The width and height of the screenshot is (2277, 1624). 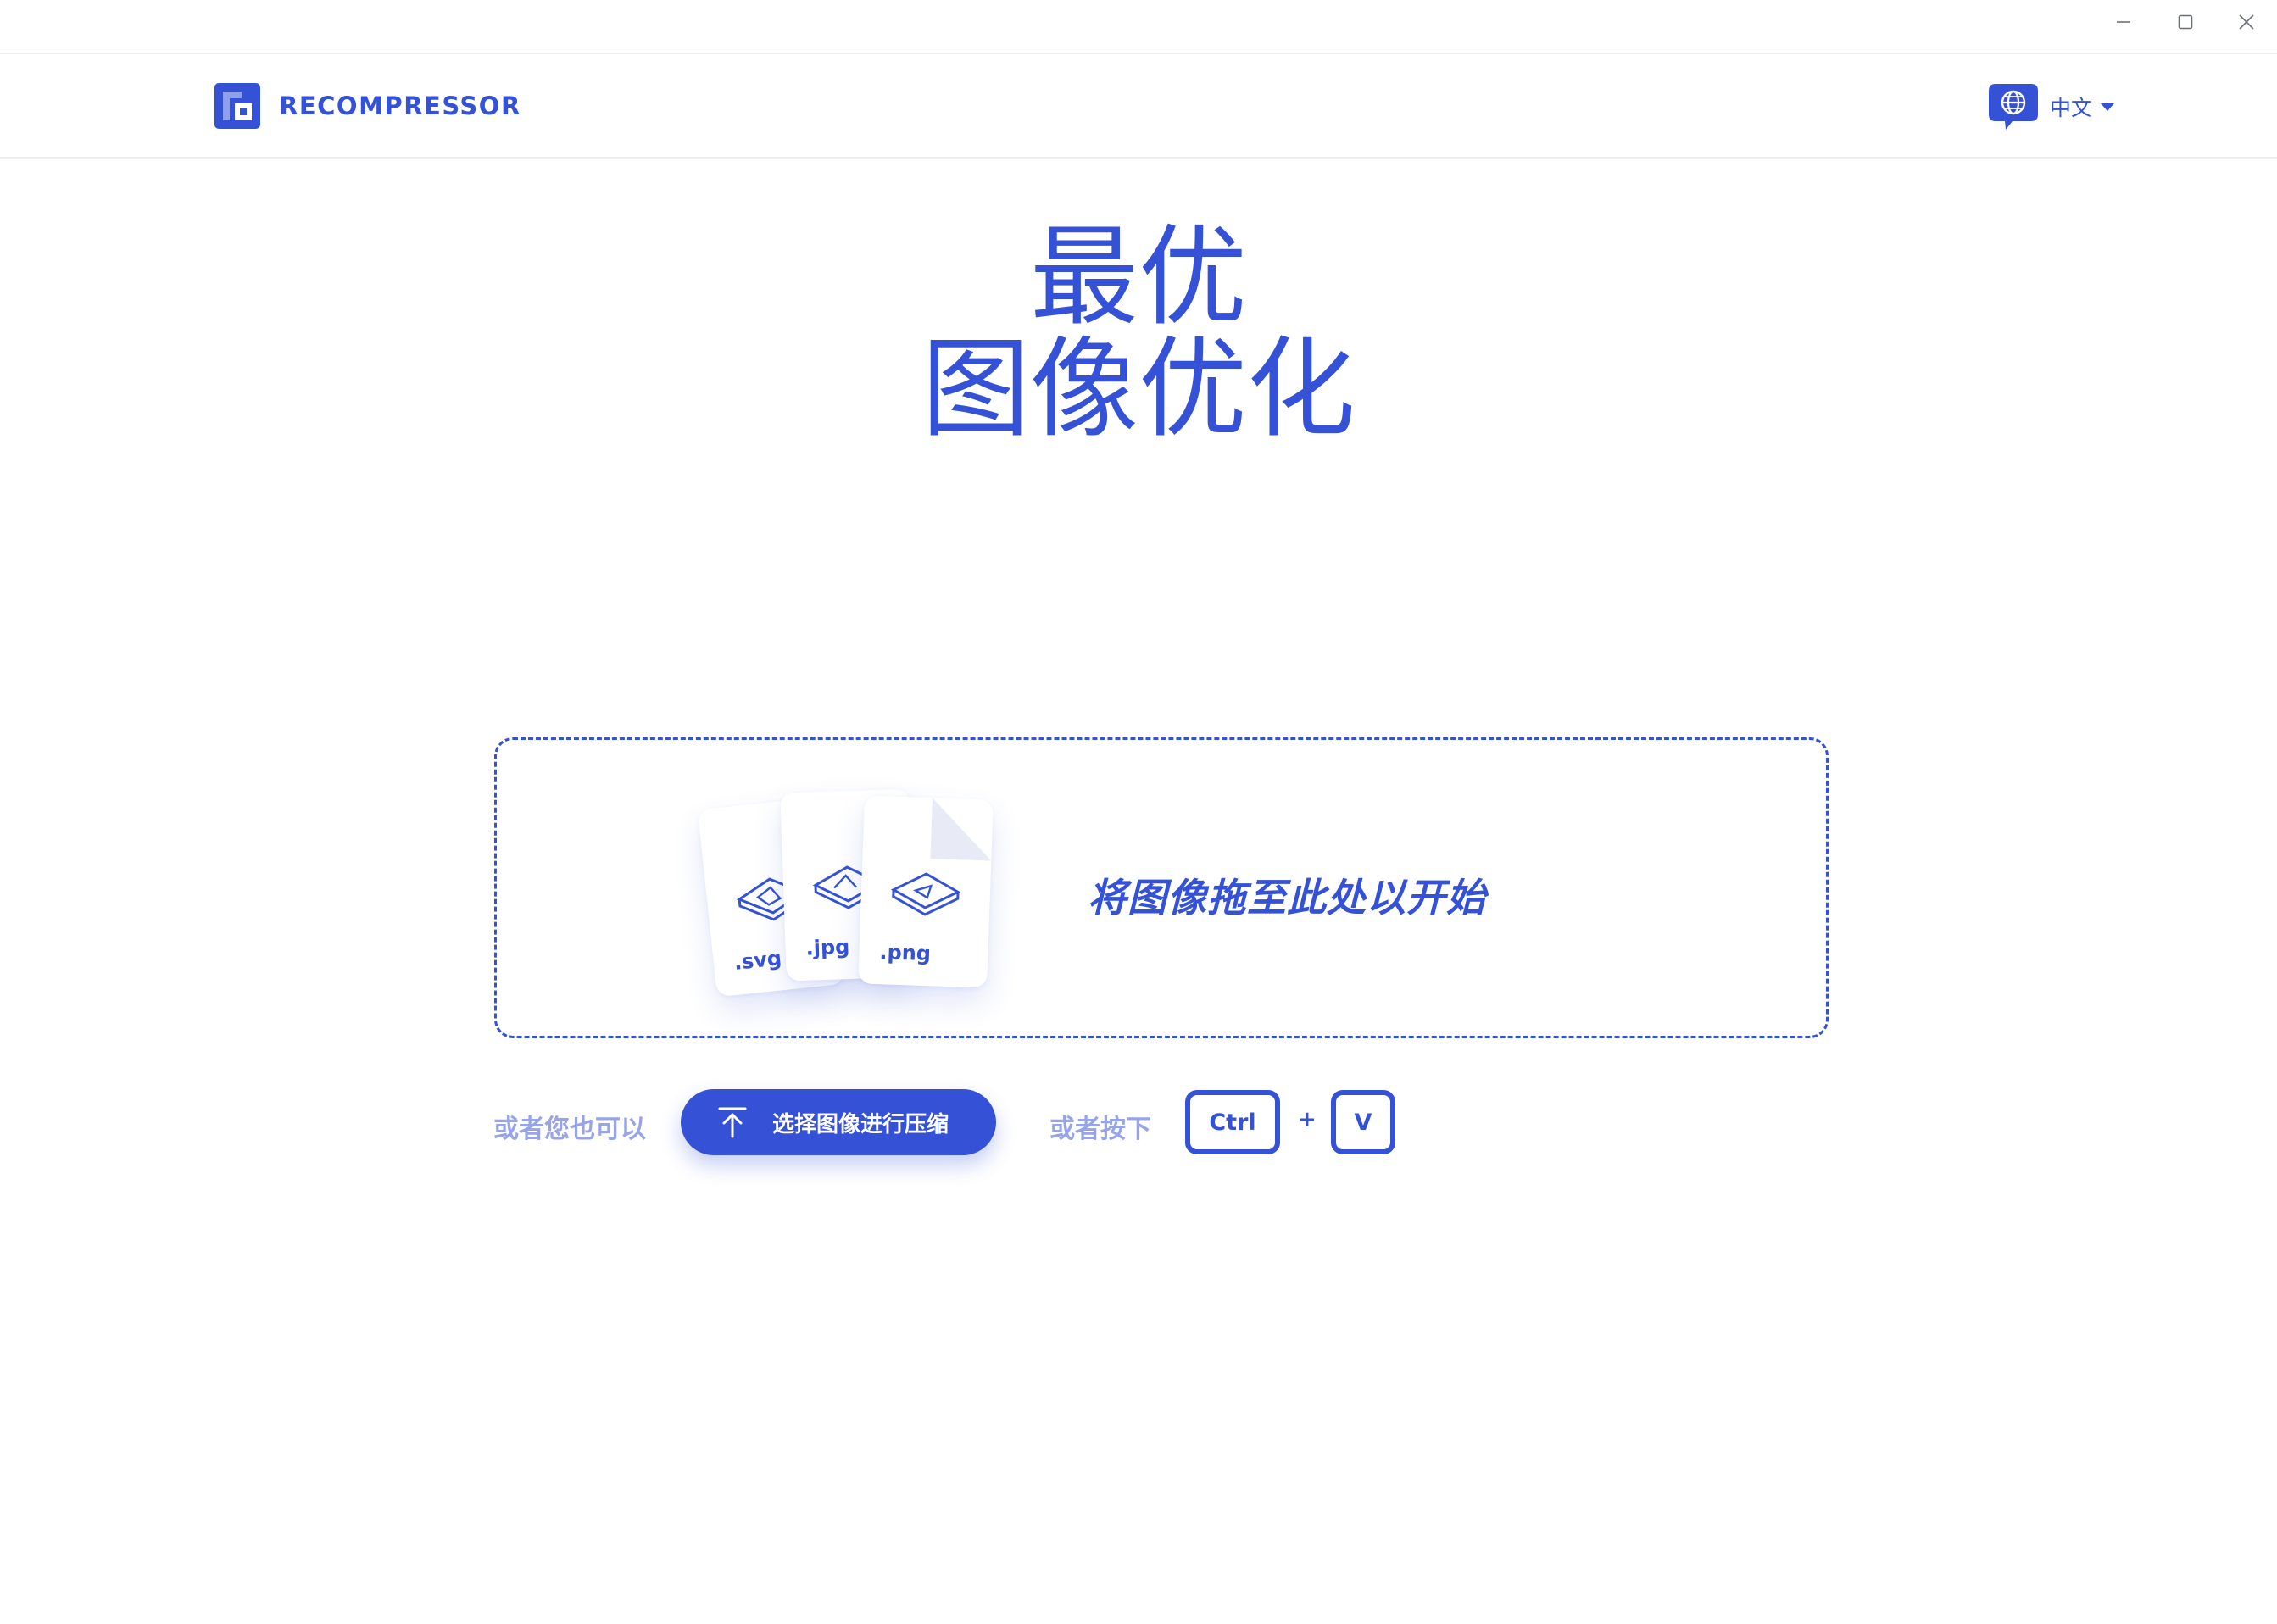 What do you see at coordinates (2071, 108) in the screenshot?
I see `language-label: 中文` at bounding box center [2071, 108].